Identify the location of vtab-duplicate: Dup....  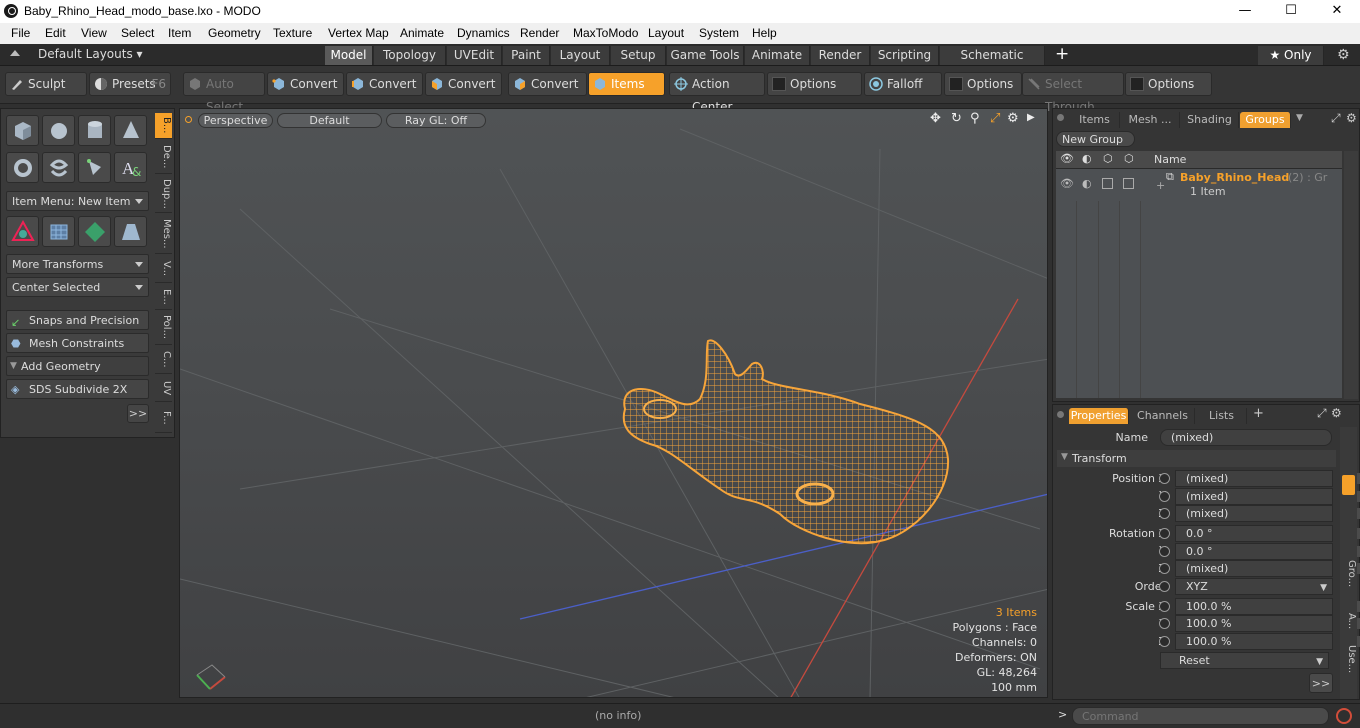
(163, 194).